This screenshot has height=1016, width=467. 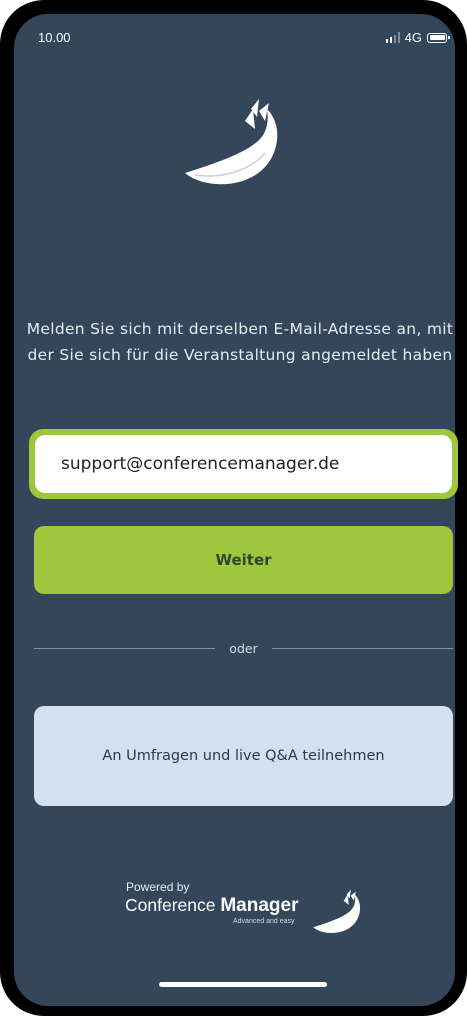 I want to click on continue-button: Weiter, so click(x=243, y=560).